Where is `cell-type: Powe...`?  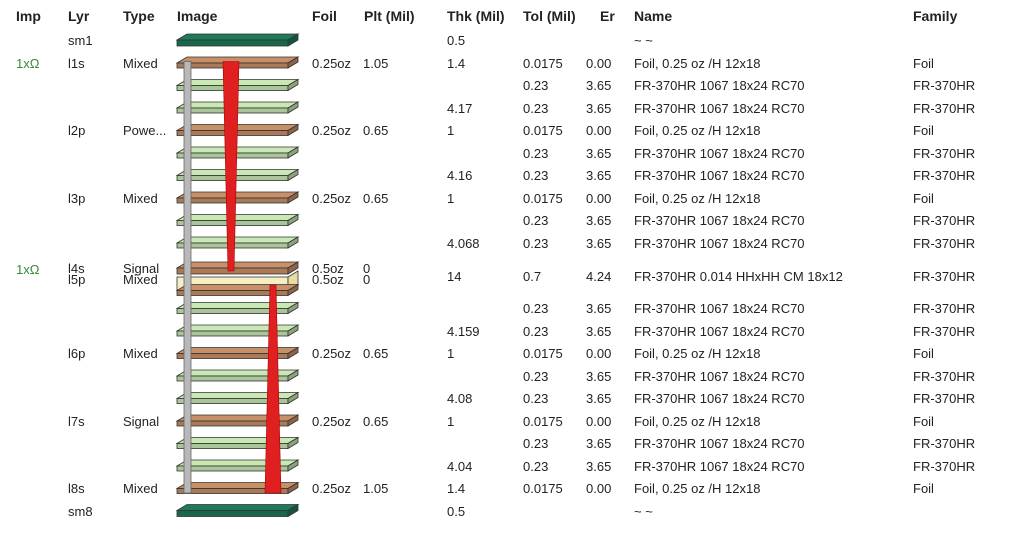
cell-type: Powe... is located at coordinates (145, 130).